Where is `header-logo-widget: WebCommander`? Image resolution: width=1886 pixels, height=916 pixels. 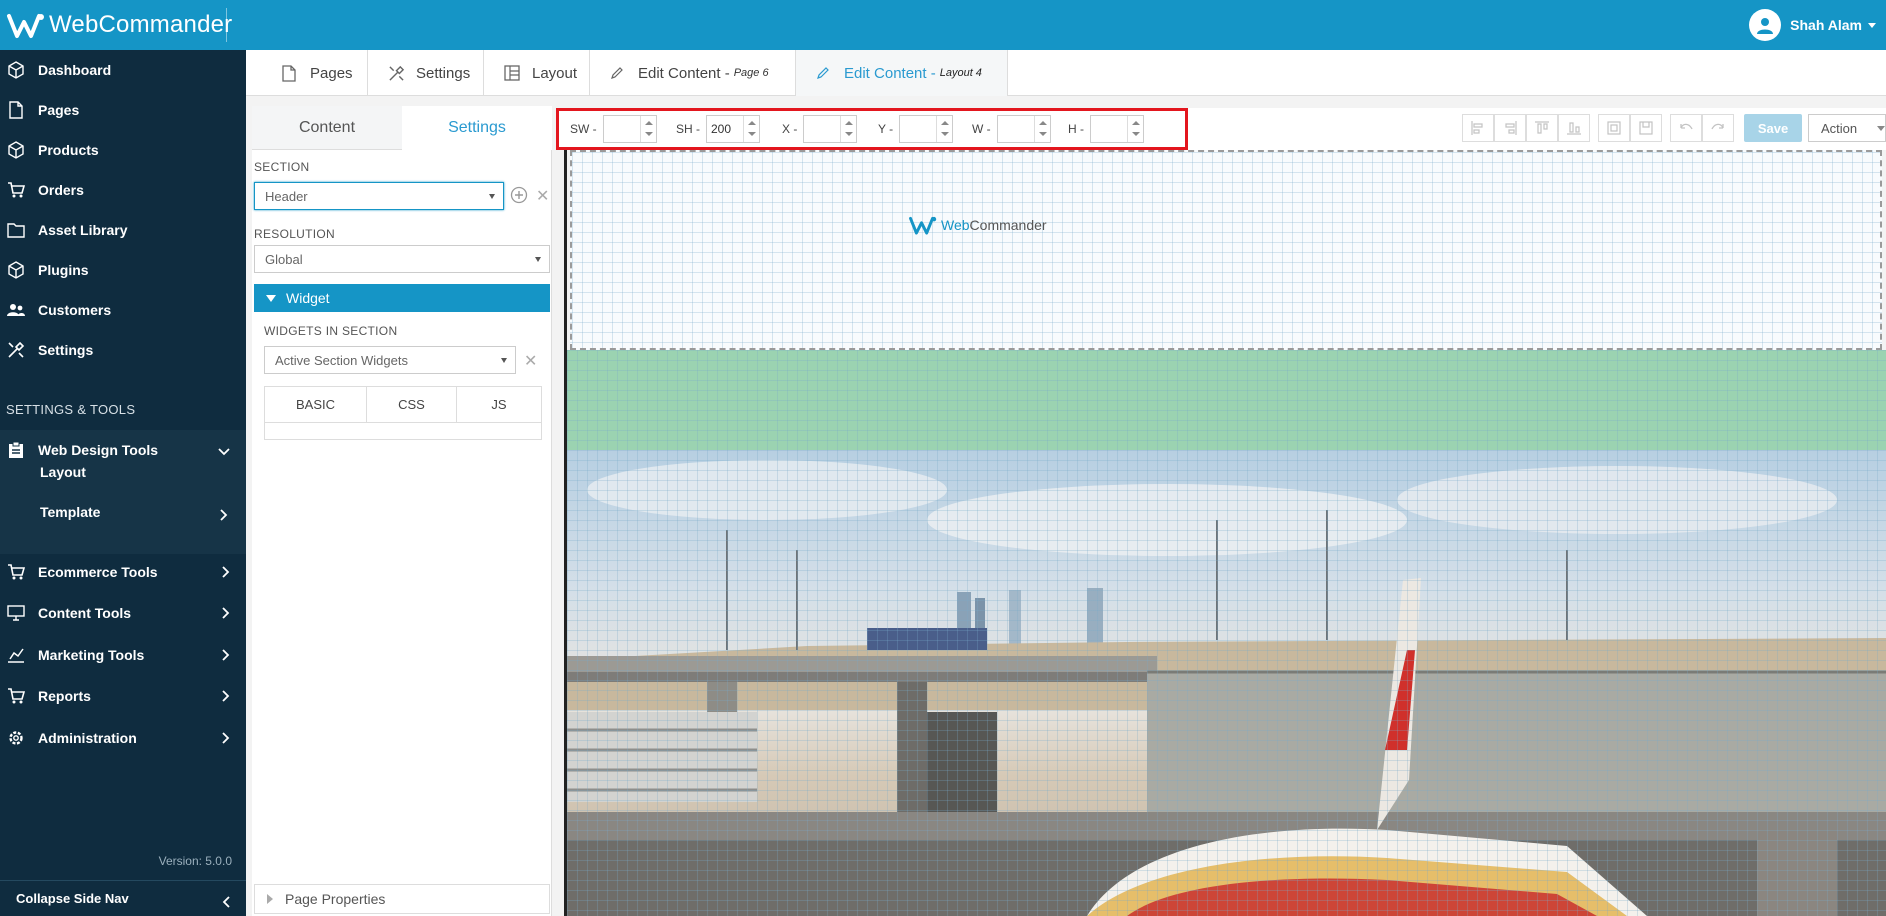
header-logo-widget: WebCommander is located at coordinates (977, 225).